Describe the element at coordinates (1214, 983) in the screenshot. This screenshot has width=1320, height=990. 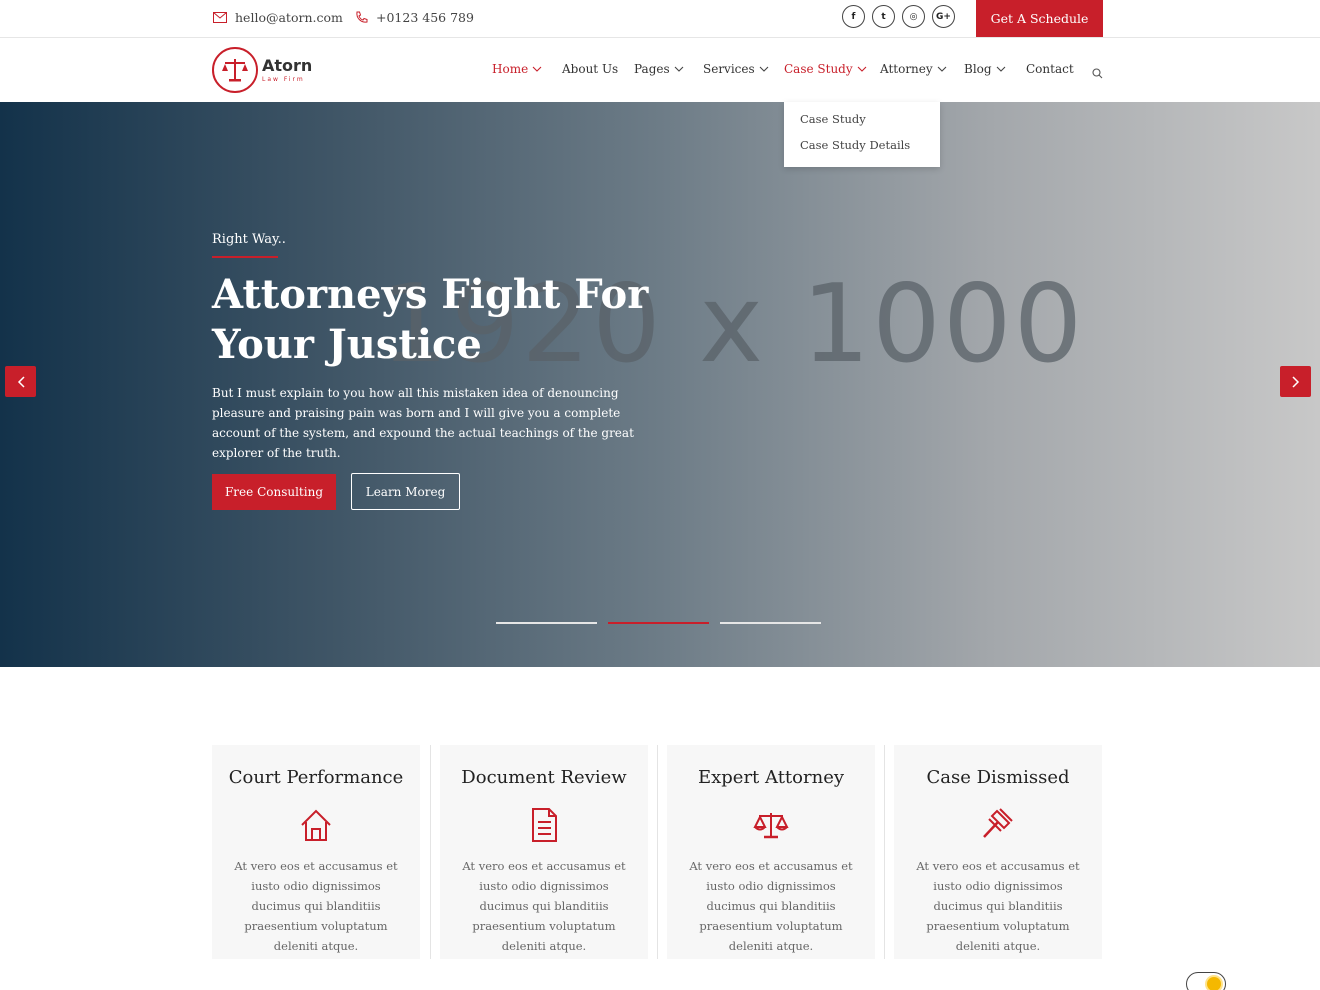
I see `sun-icon` at that location.